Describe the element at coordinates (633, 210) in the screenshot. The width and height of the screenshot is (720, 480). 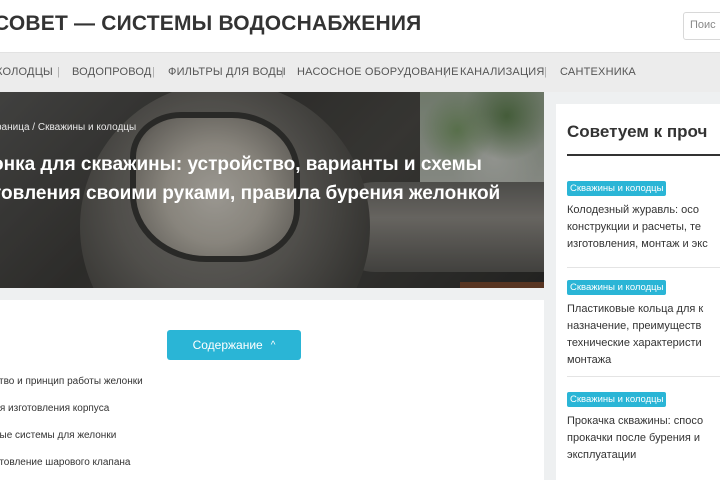
I see `title-line: Колодезный журавль: осо` at that location.